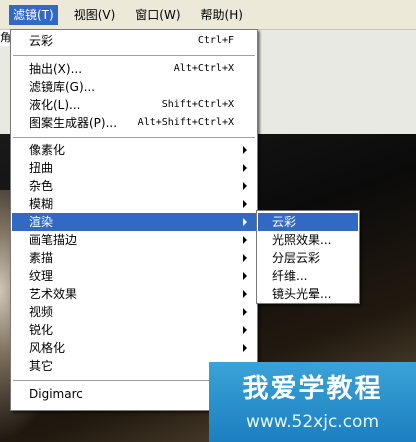 The height and width of the screenshot is (442, 416). What do you see at coordinates (134, 240) in the screenshot?
I see `menu-item-brush-strokes: 画笔描边` at bounding box center [134, 240].